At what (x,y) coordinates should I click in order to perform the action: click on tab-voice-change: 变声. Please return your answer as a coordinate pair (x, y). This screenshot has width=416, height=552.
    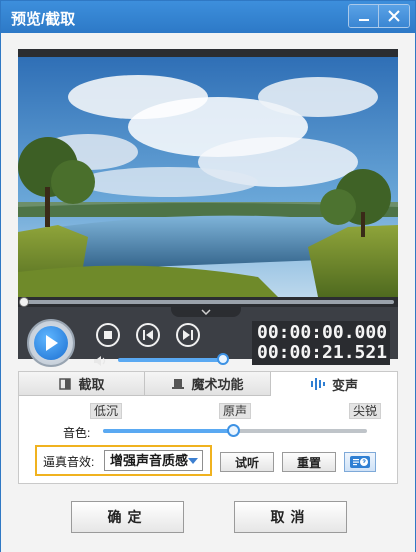
    Looking at the image, I should click on (334, 384).